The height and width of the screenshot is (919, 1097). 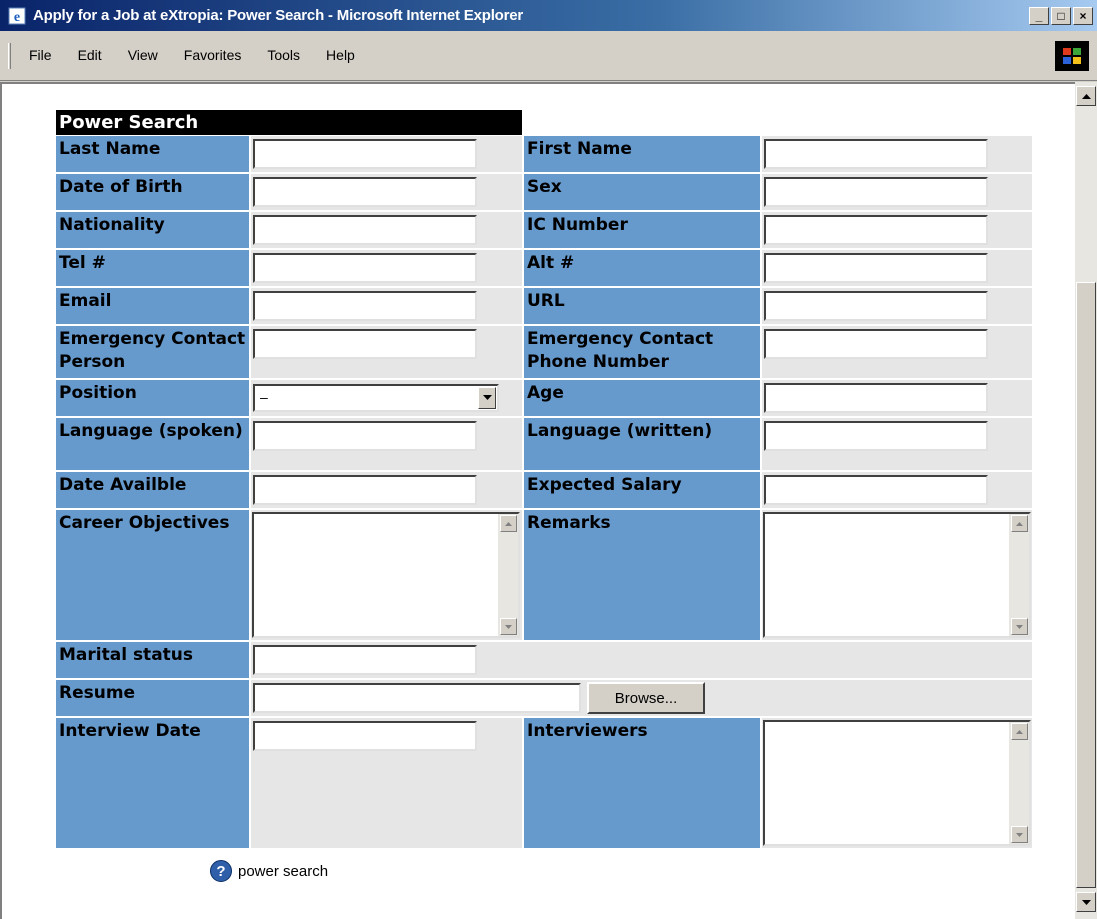 What do you see at coordinates (365, 436) in the screenshot?
I see `lang-spoken-input` at bounding box center [365, 436].